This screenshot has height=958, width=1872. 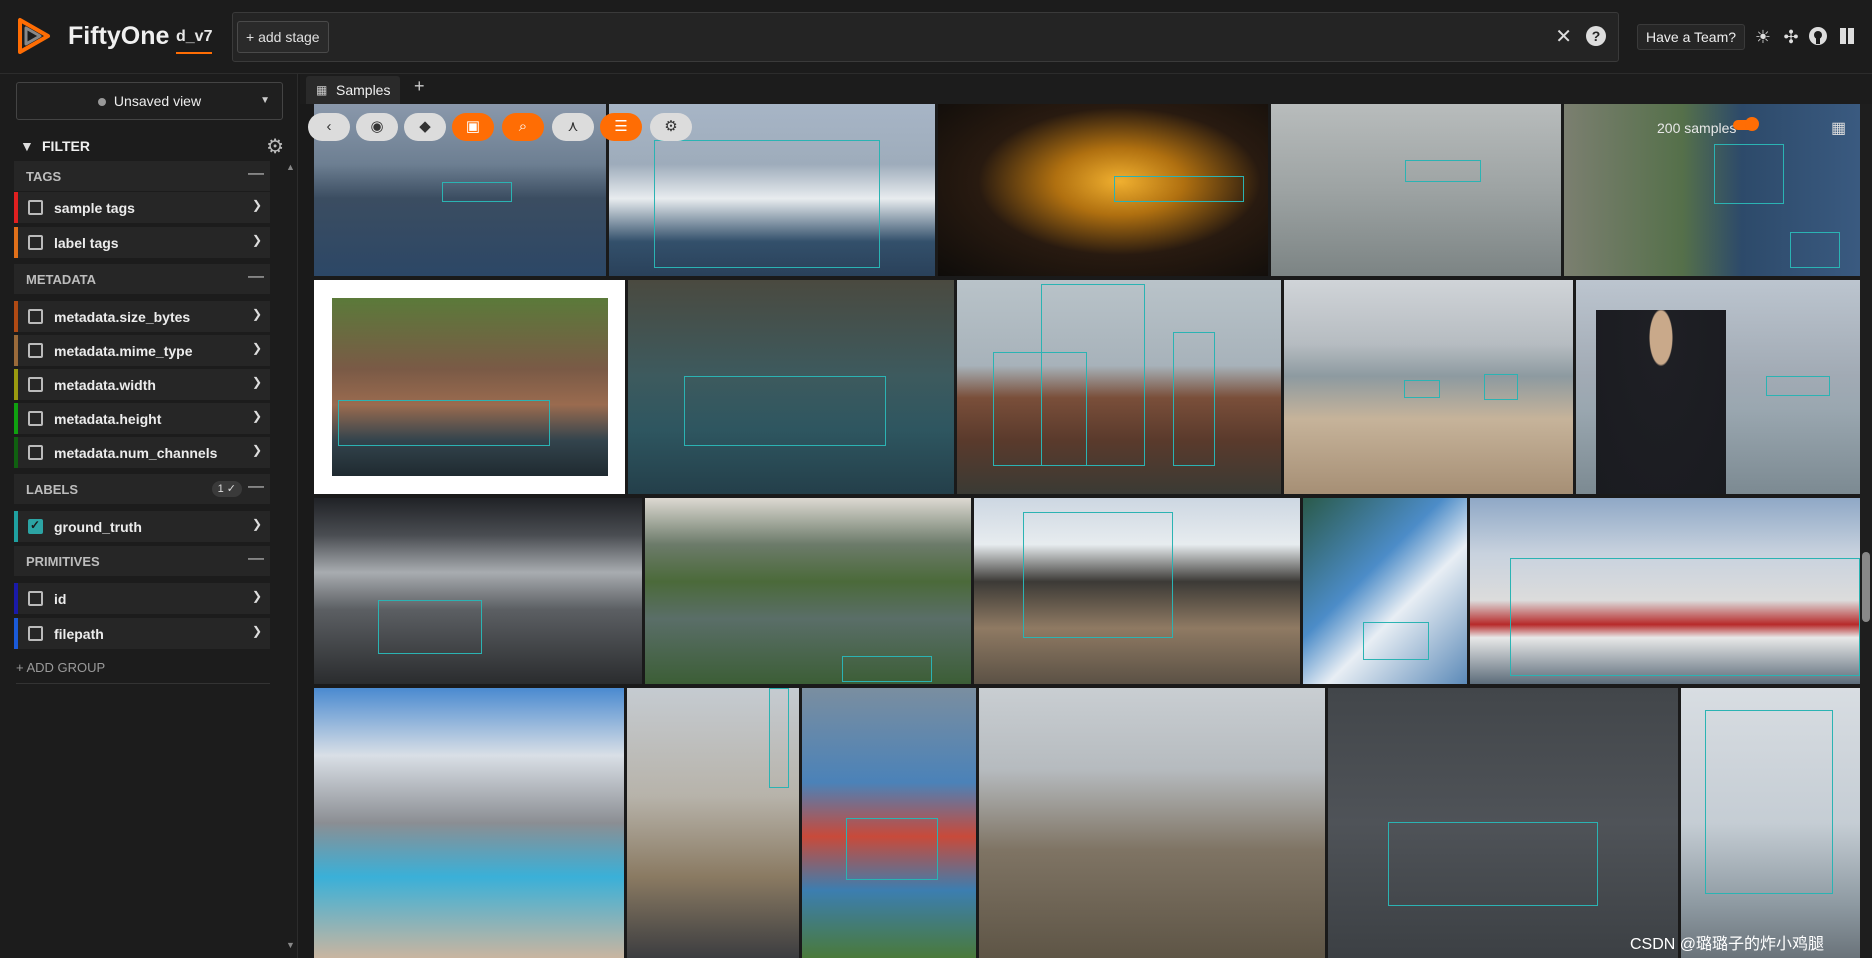 What do you see at coordinates (1746, 124) in the screenshot?
I see `zoom-slider` at bounding box center [1746, 124].